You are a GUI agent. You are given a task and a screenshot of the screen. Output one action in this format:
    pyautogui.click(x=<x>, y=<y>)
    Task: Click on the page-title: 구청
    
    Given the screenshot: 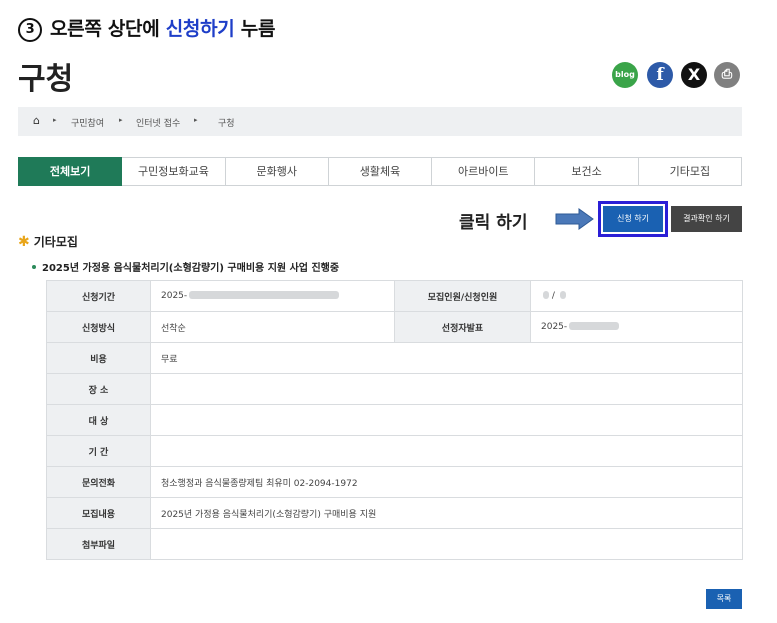 What is the action you would take?
    pyautogui.click(x=46, y=79)
    